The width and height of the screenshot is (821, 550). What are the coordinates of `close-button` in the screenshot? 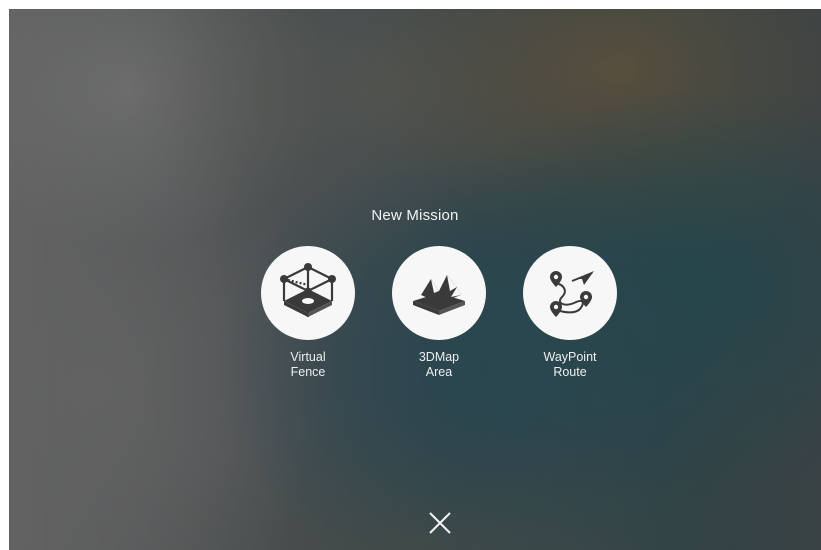 It's located at (440, 523).